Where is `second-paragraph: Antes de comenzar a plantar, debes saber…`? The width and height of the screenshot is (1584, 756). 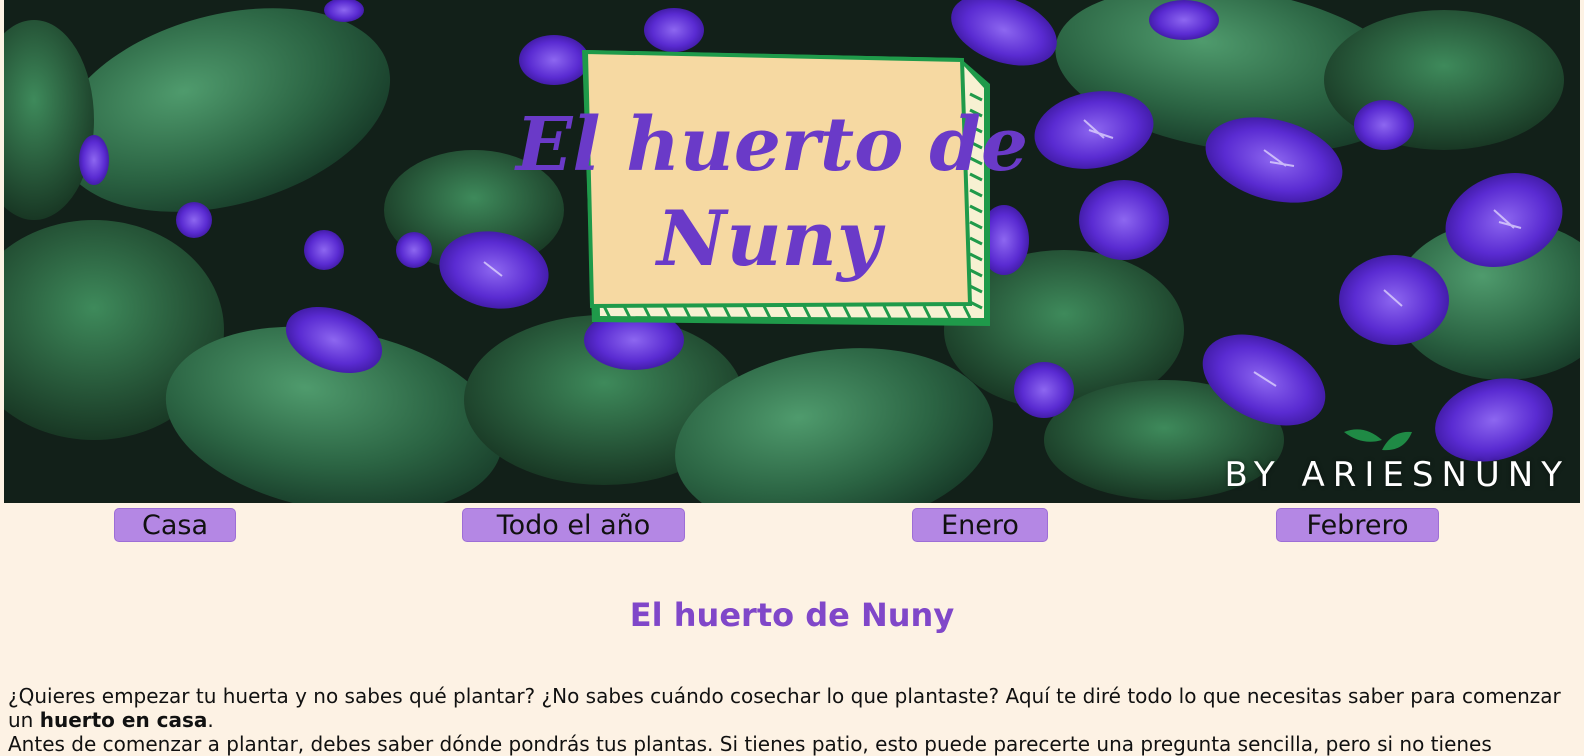
second-paragraph: Antes de comenzar a plantar, debes saber… is located at coordinates (750, 744).